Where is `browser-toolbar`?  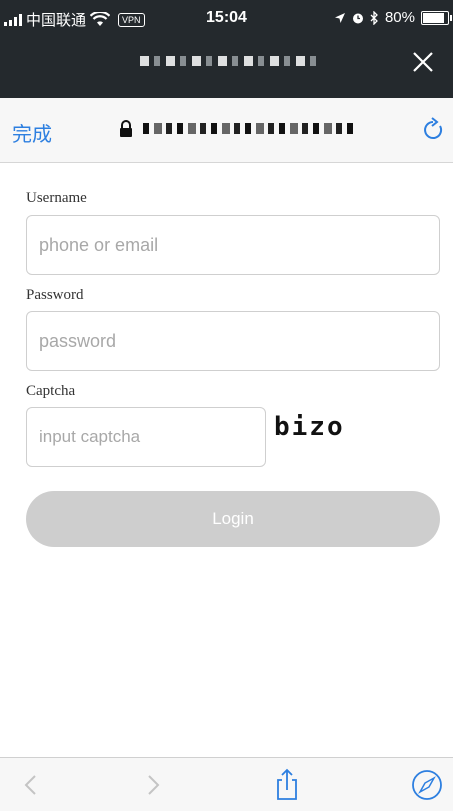 browser-toolbar is located at coordinates (226, 784).